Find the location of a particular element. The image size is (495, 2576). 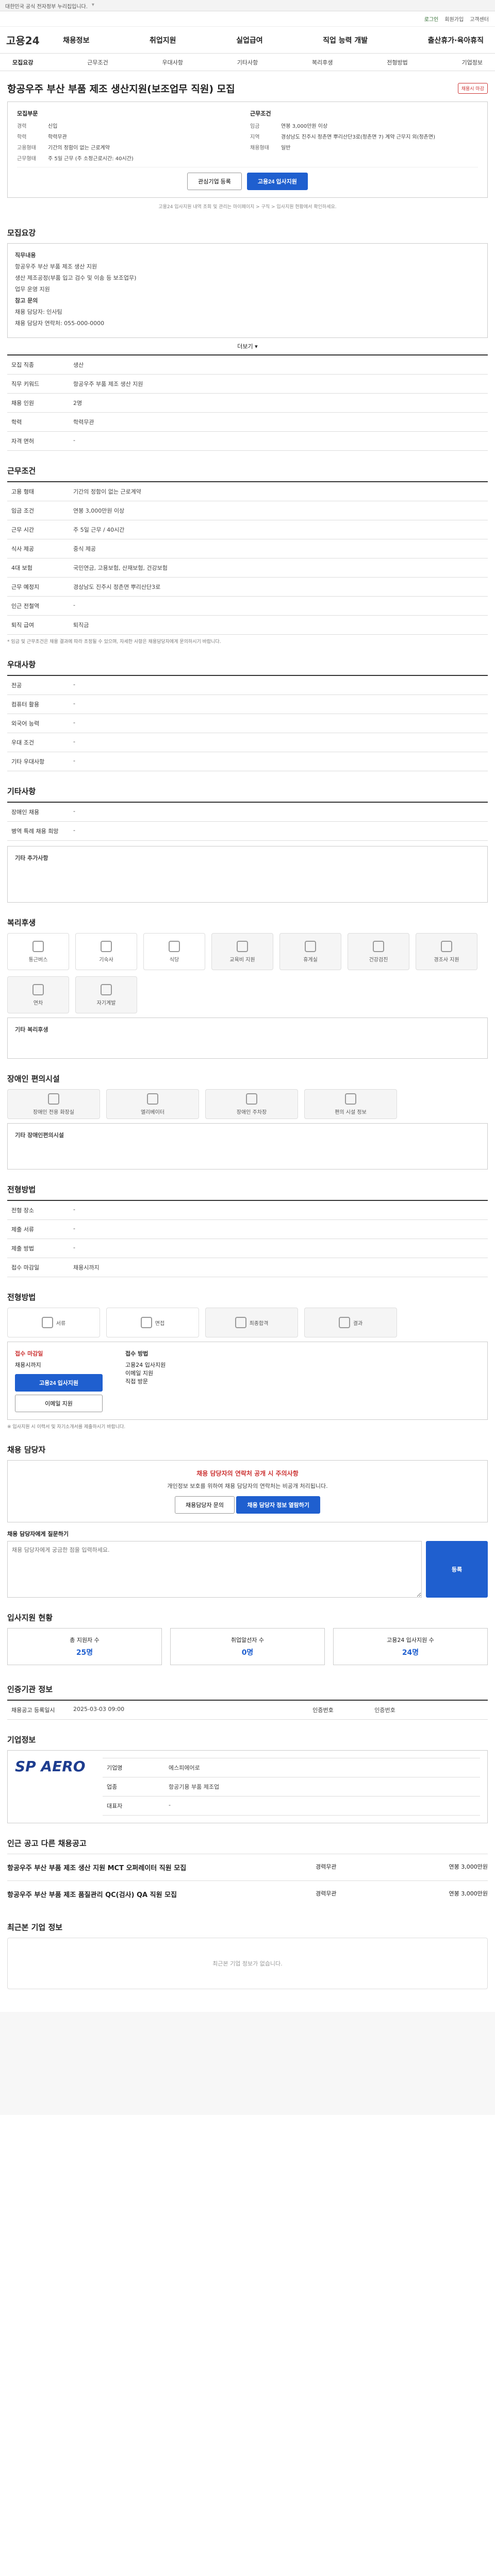

process-step: 면접 is located at coordinates (152, 1322).